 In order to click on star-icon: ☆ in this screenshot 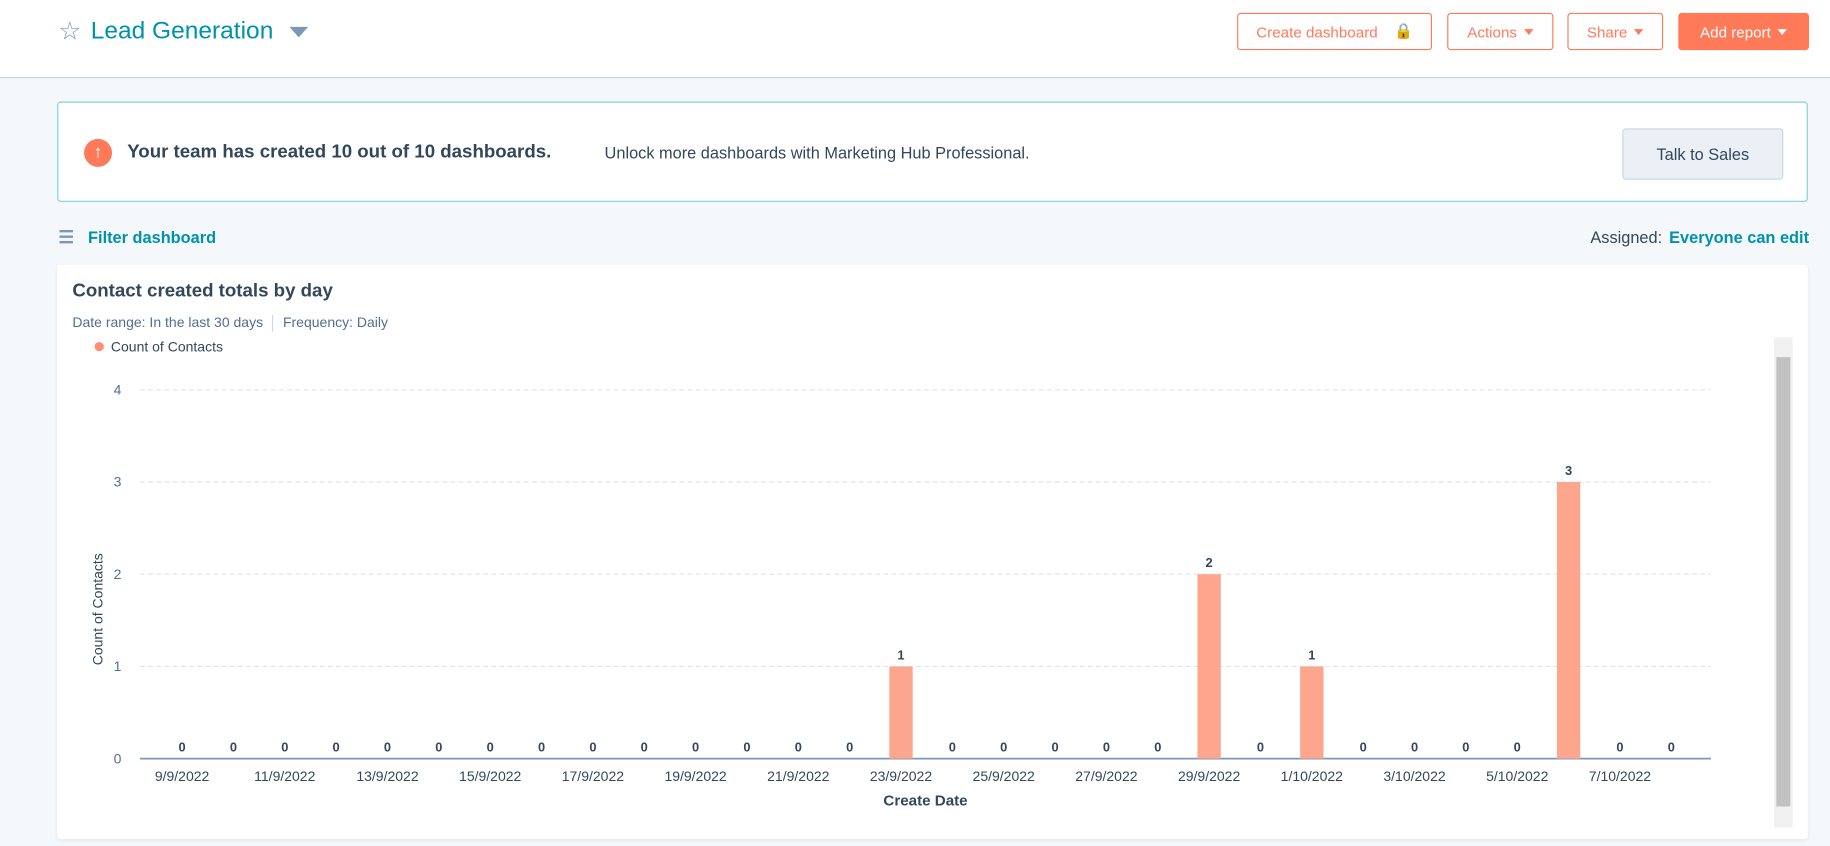, I will do `click(69, 31)`.